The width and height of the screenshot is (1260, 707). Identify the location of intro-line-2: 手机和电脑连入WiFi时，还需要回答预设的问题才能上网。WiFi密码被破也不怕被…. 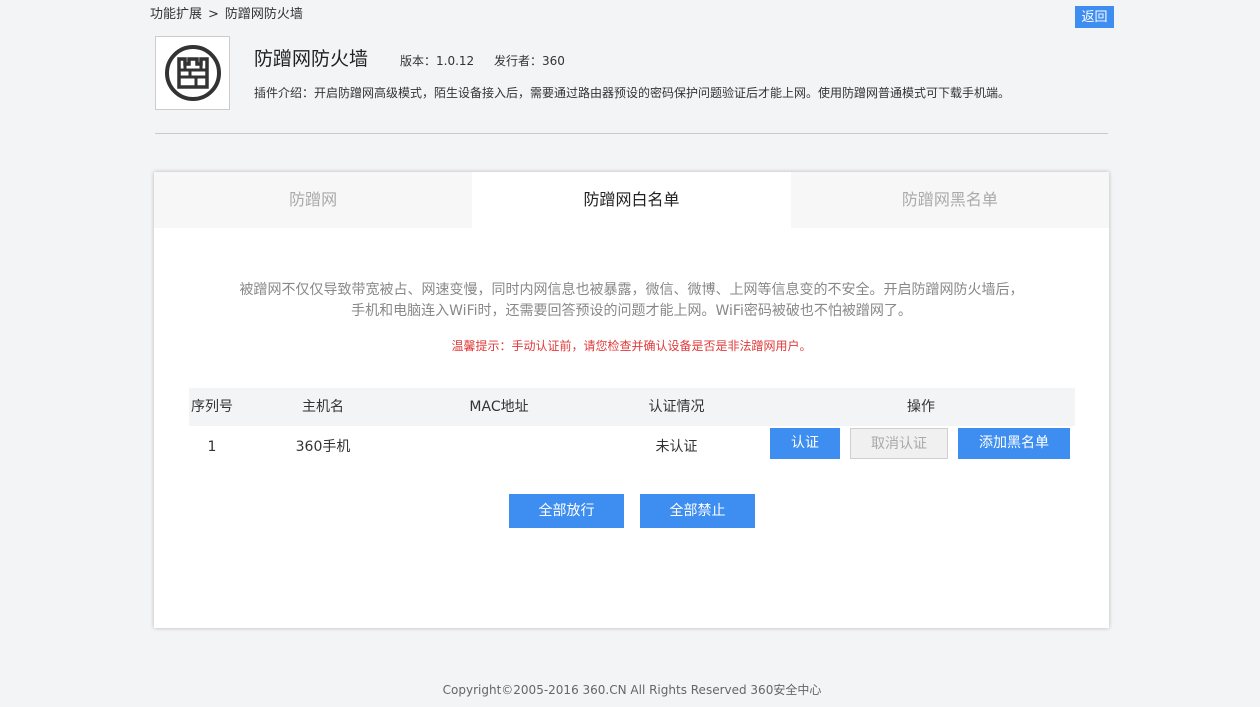
(631, 311).